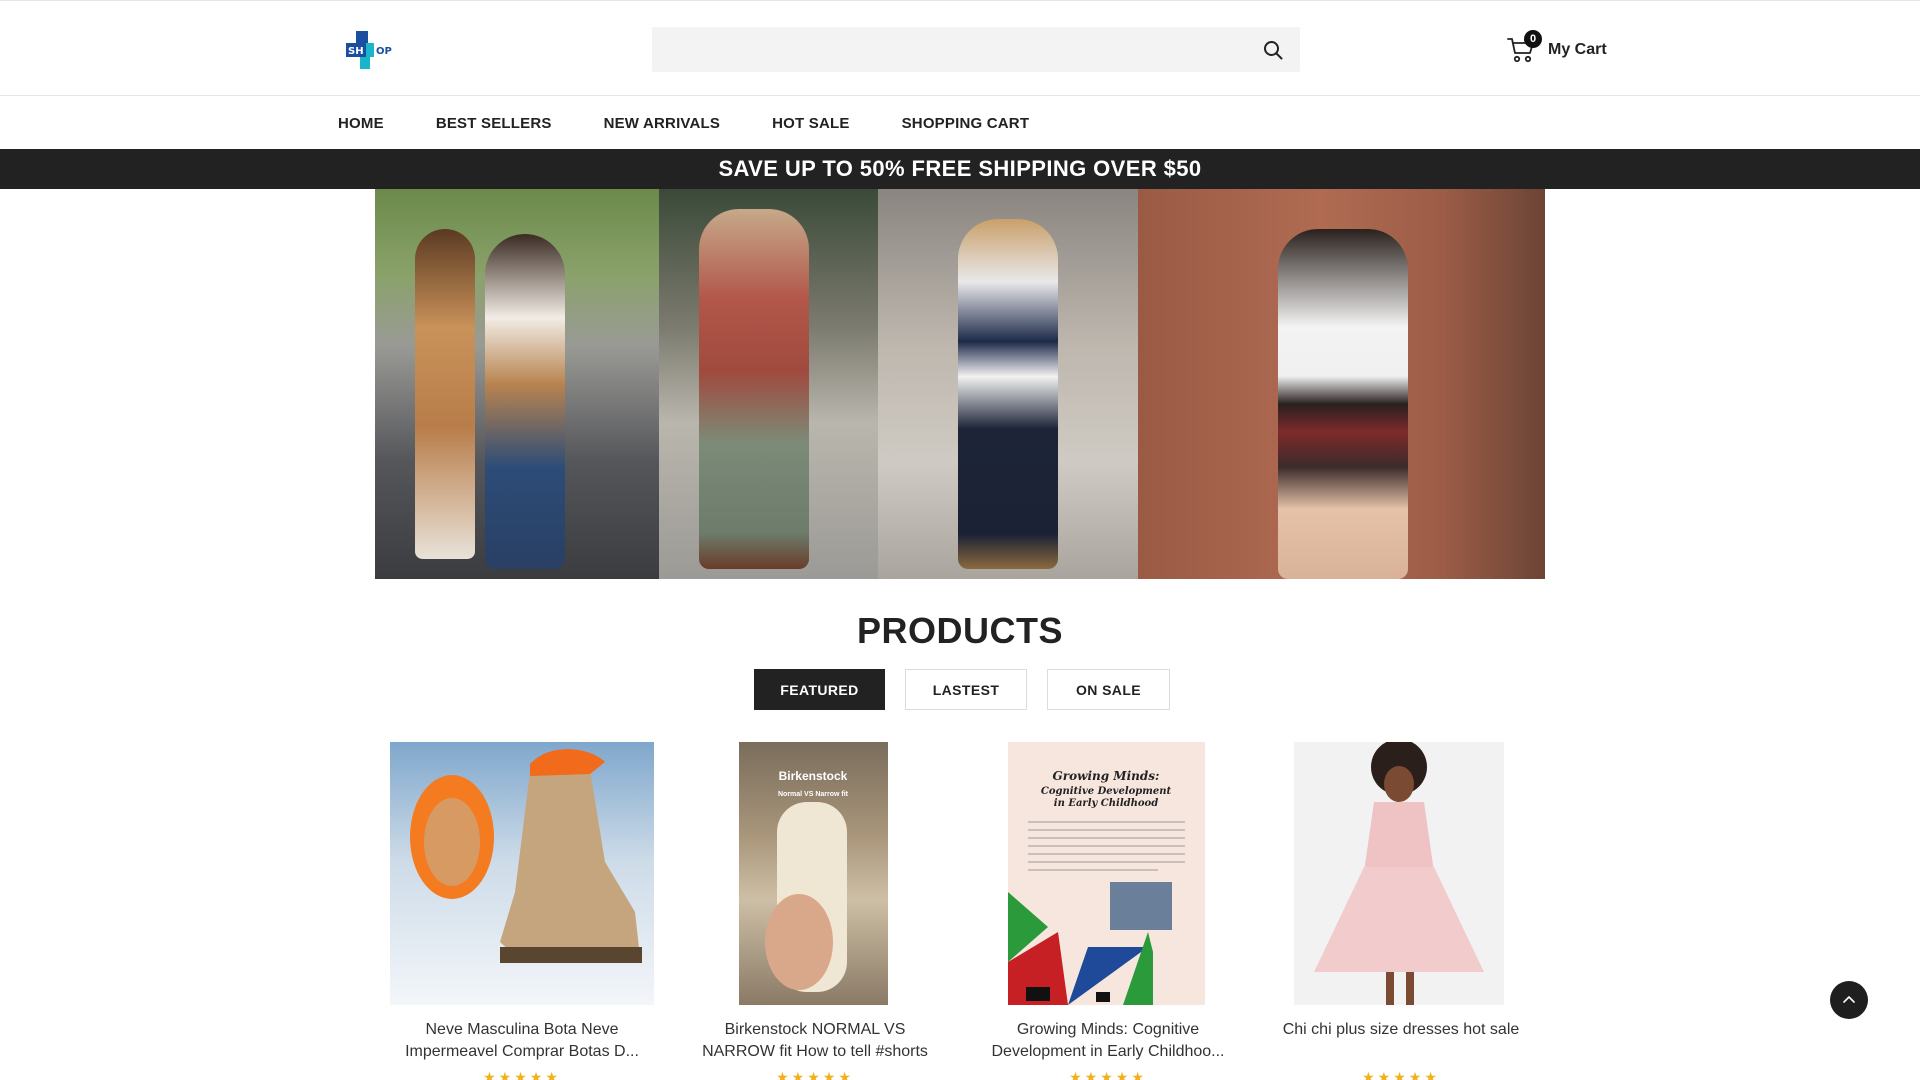 This screenshot has height=1080, width=1920. What do you see at coordinates (1106, 803) in the screenshot?
I see `thumb-text-3: in Early Childhood` at bounding box center [1106, 803].